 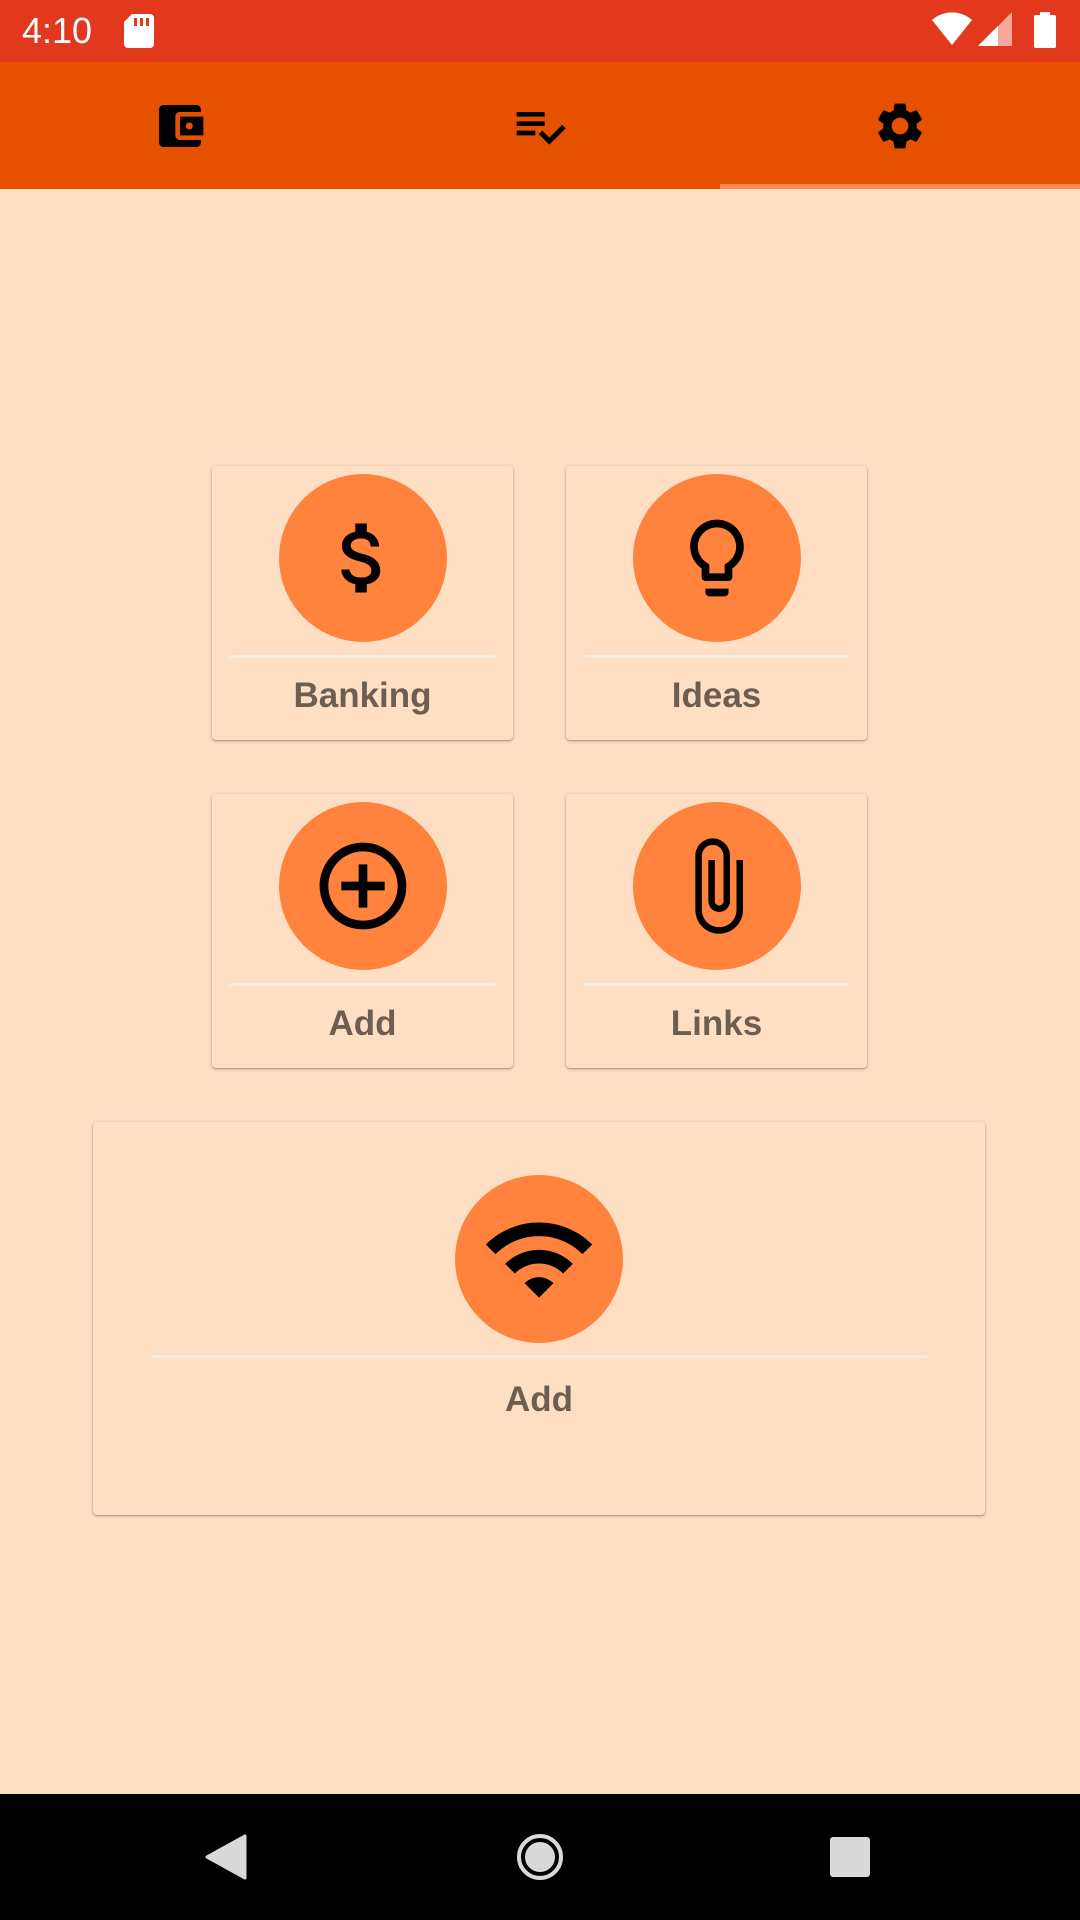 I want to click on tab-wallet, so click(x=180, y=125).